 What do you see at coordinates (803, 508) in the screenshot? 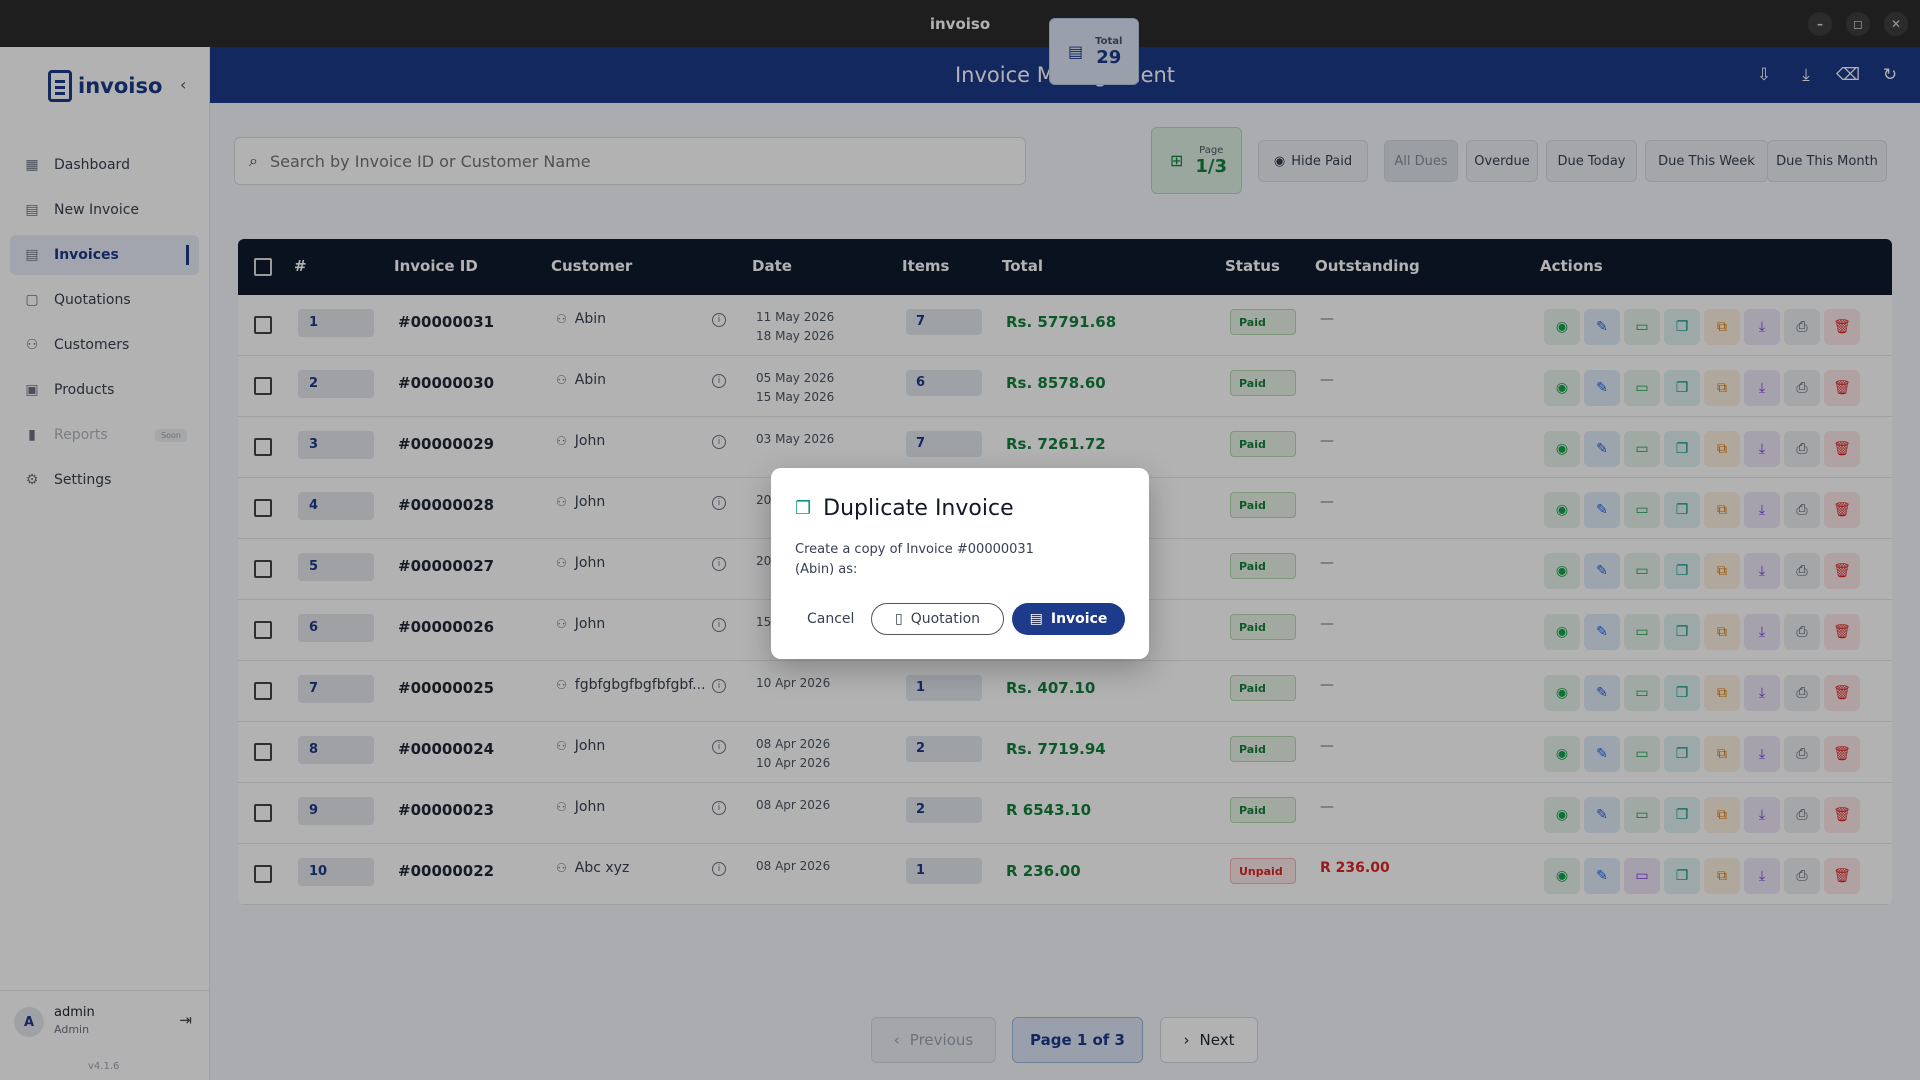
I see `duplicate-icon: ❐` at bounding box center [803, 508].